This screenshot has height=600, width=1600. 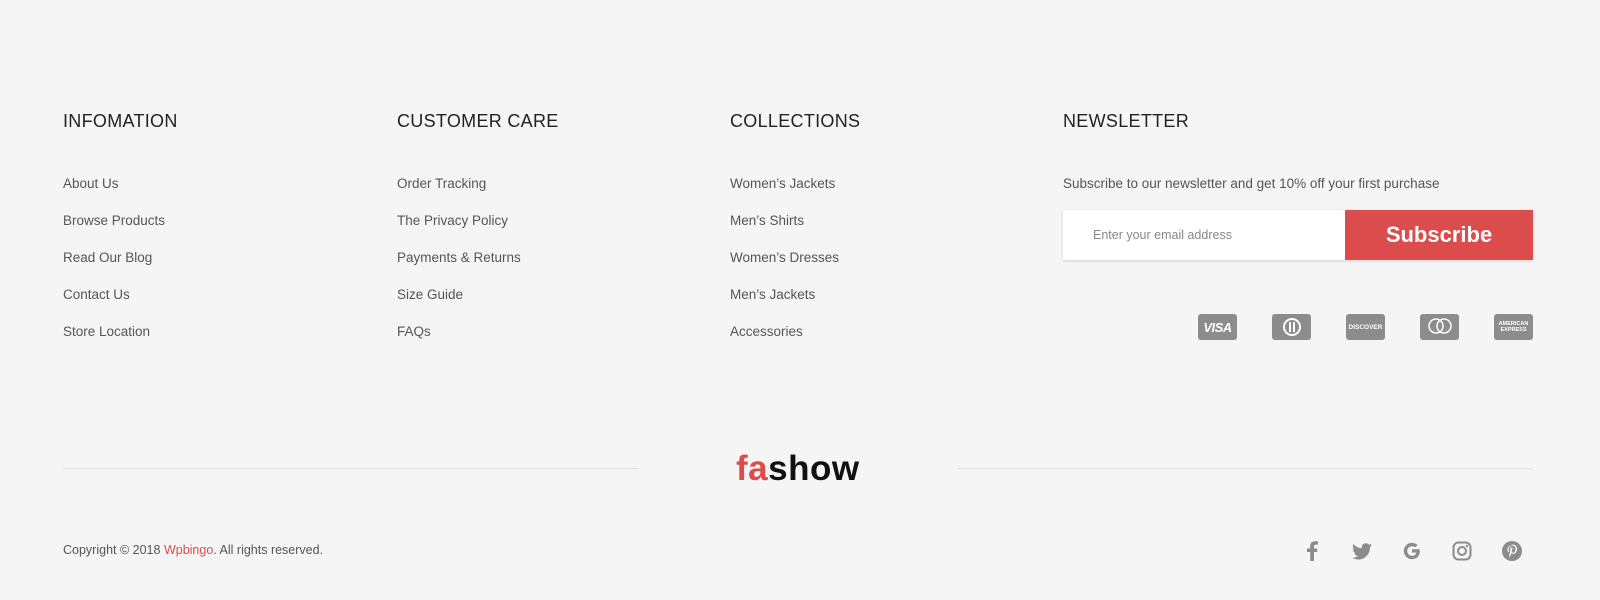 What do you see at coordinates (1439, 327) in the screenshot?
I see `mastercard-icon` at bounding box center [1439, 327].